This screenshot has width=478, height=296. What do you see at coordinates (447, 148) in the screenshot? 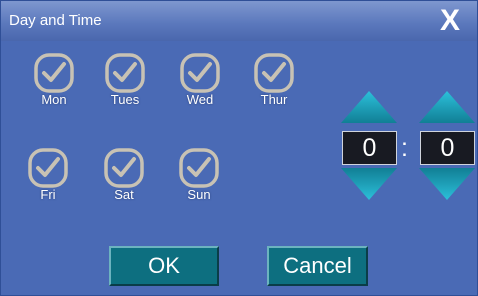
I see `minute-display: 0` at bounding box center [447, 148].